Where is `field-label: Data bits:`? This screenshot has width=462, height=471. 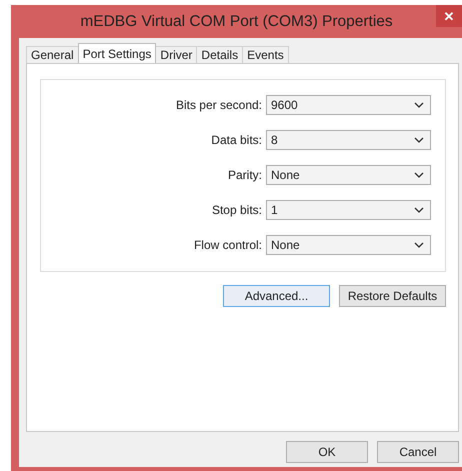
field-label: Data bits: is located at coordinates (236, 139).